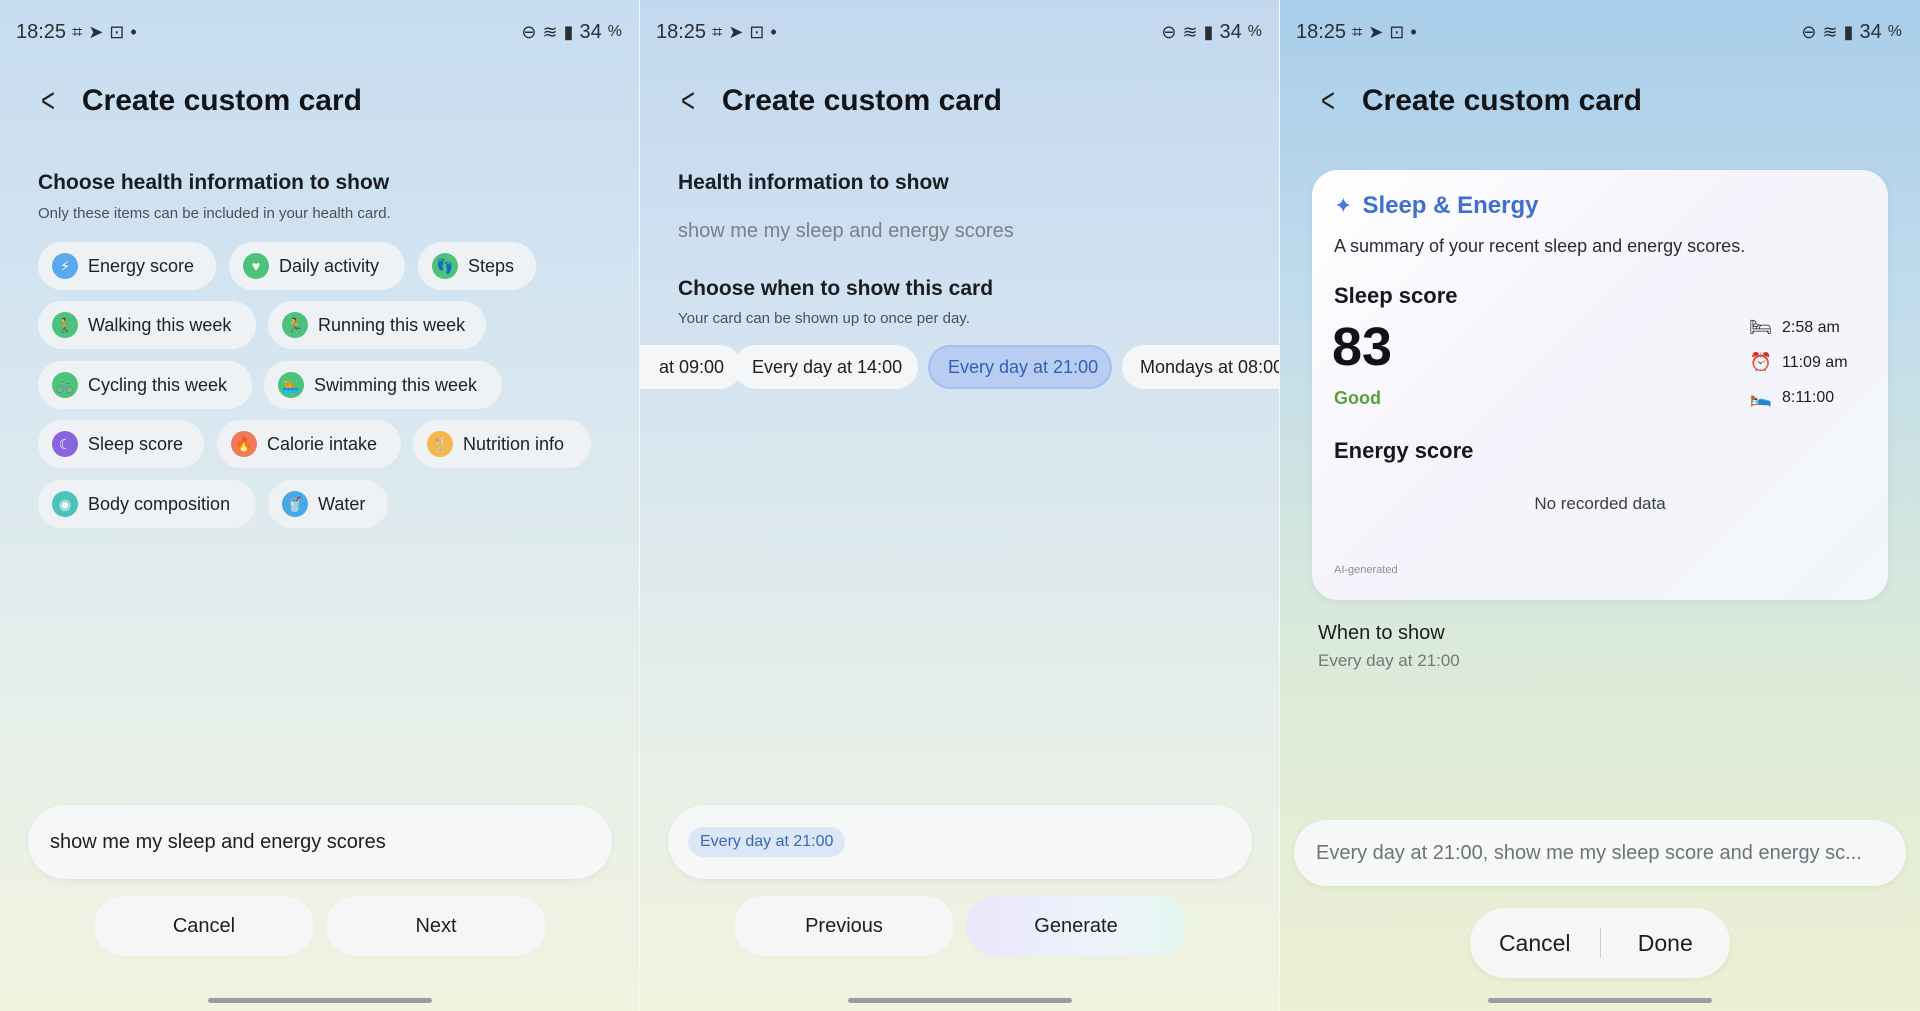  I want to click on chip-label: Body composition, so click(159, 503).